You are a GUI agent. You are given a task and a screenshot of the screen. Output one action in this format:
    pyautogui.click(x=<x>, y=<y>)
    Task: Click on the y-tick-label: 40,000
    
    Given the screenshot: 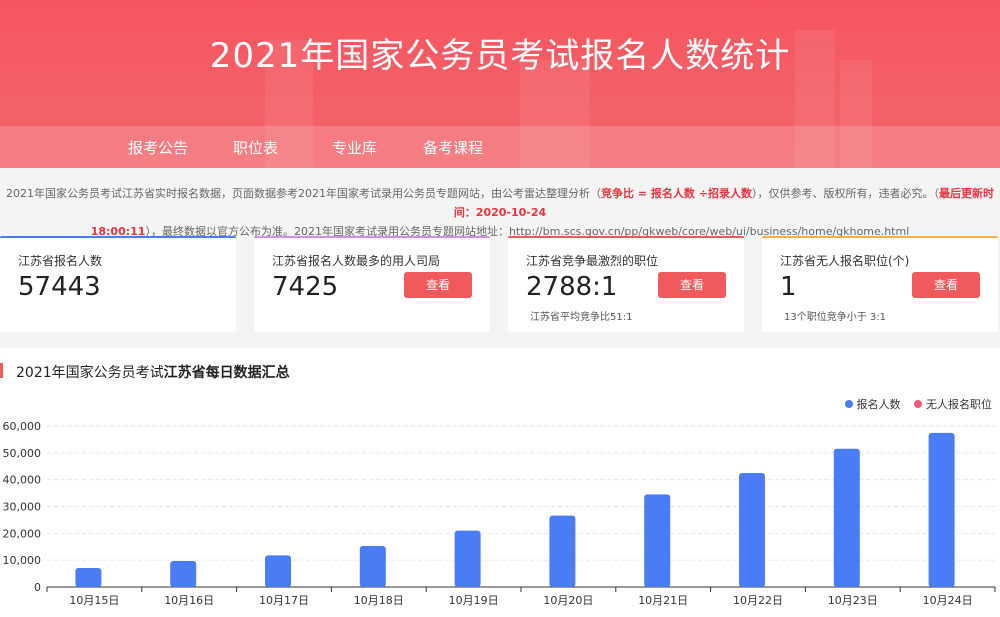 What is the action you would take?
    pyautogui.click(x=22, y=480)
    